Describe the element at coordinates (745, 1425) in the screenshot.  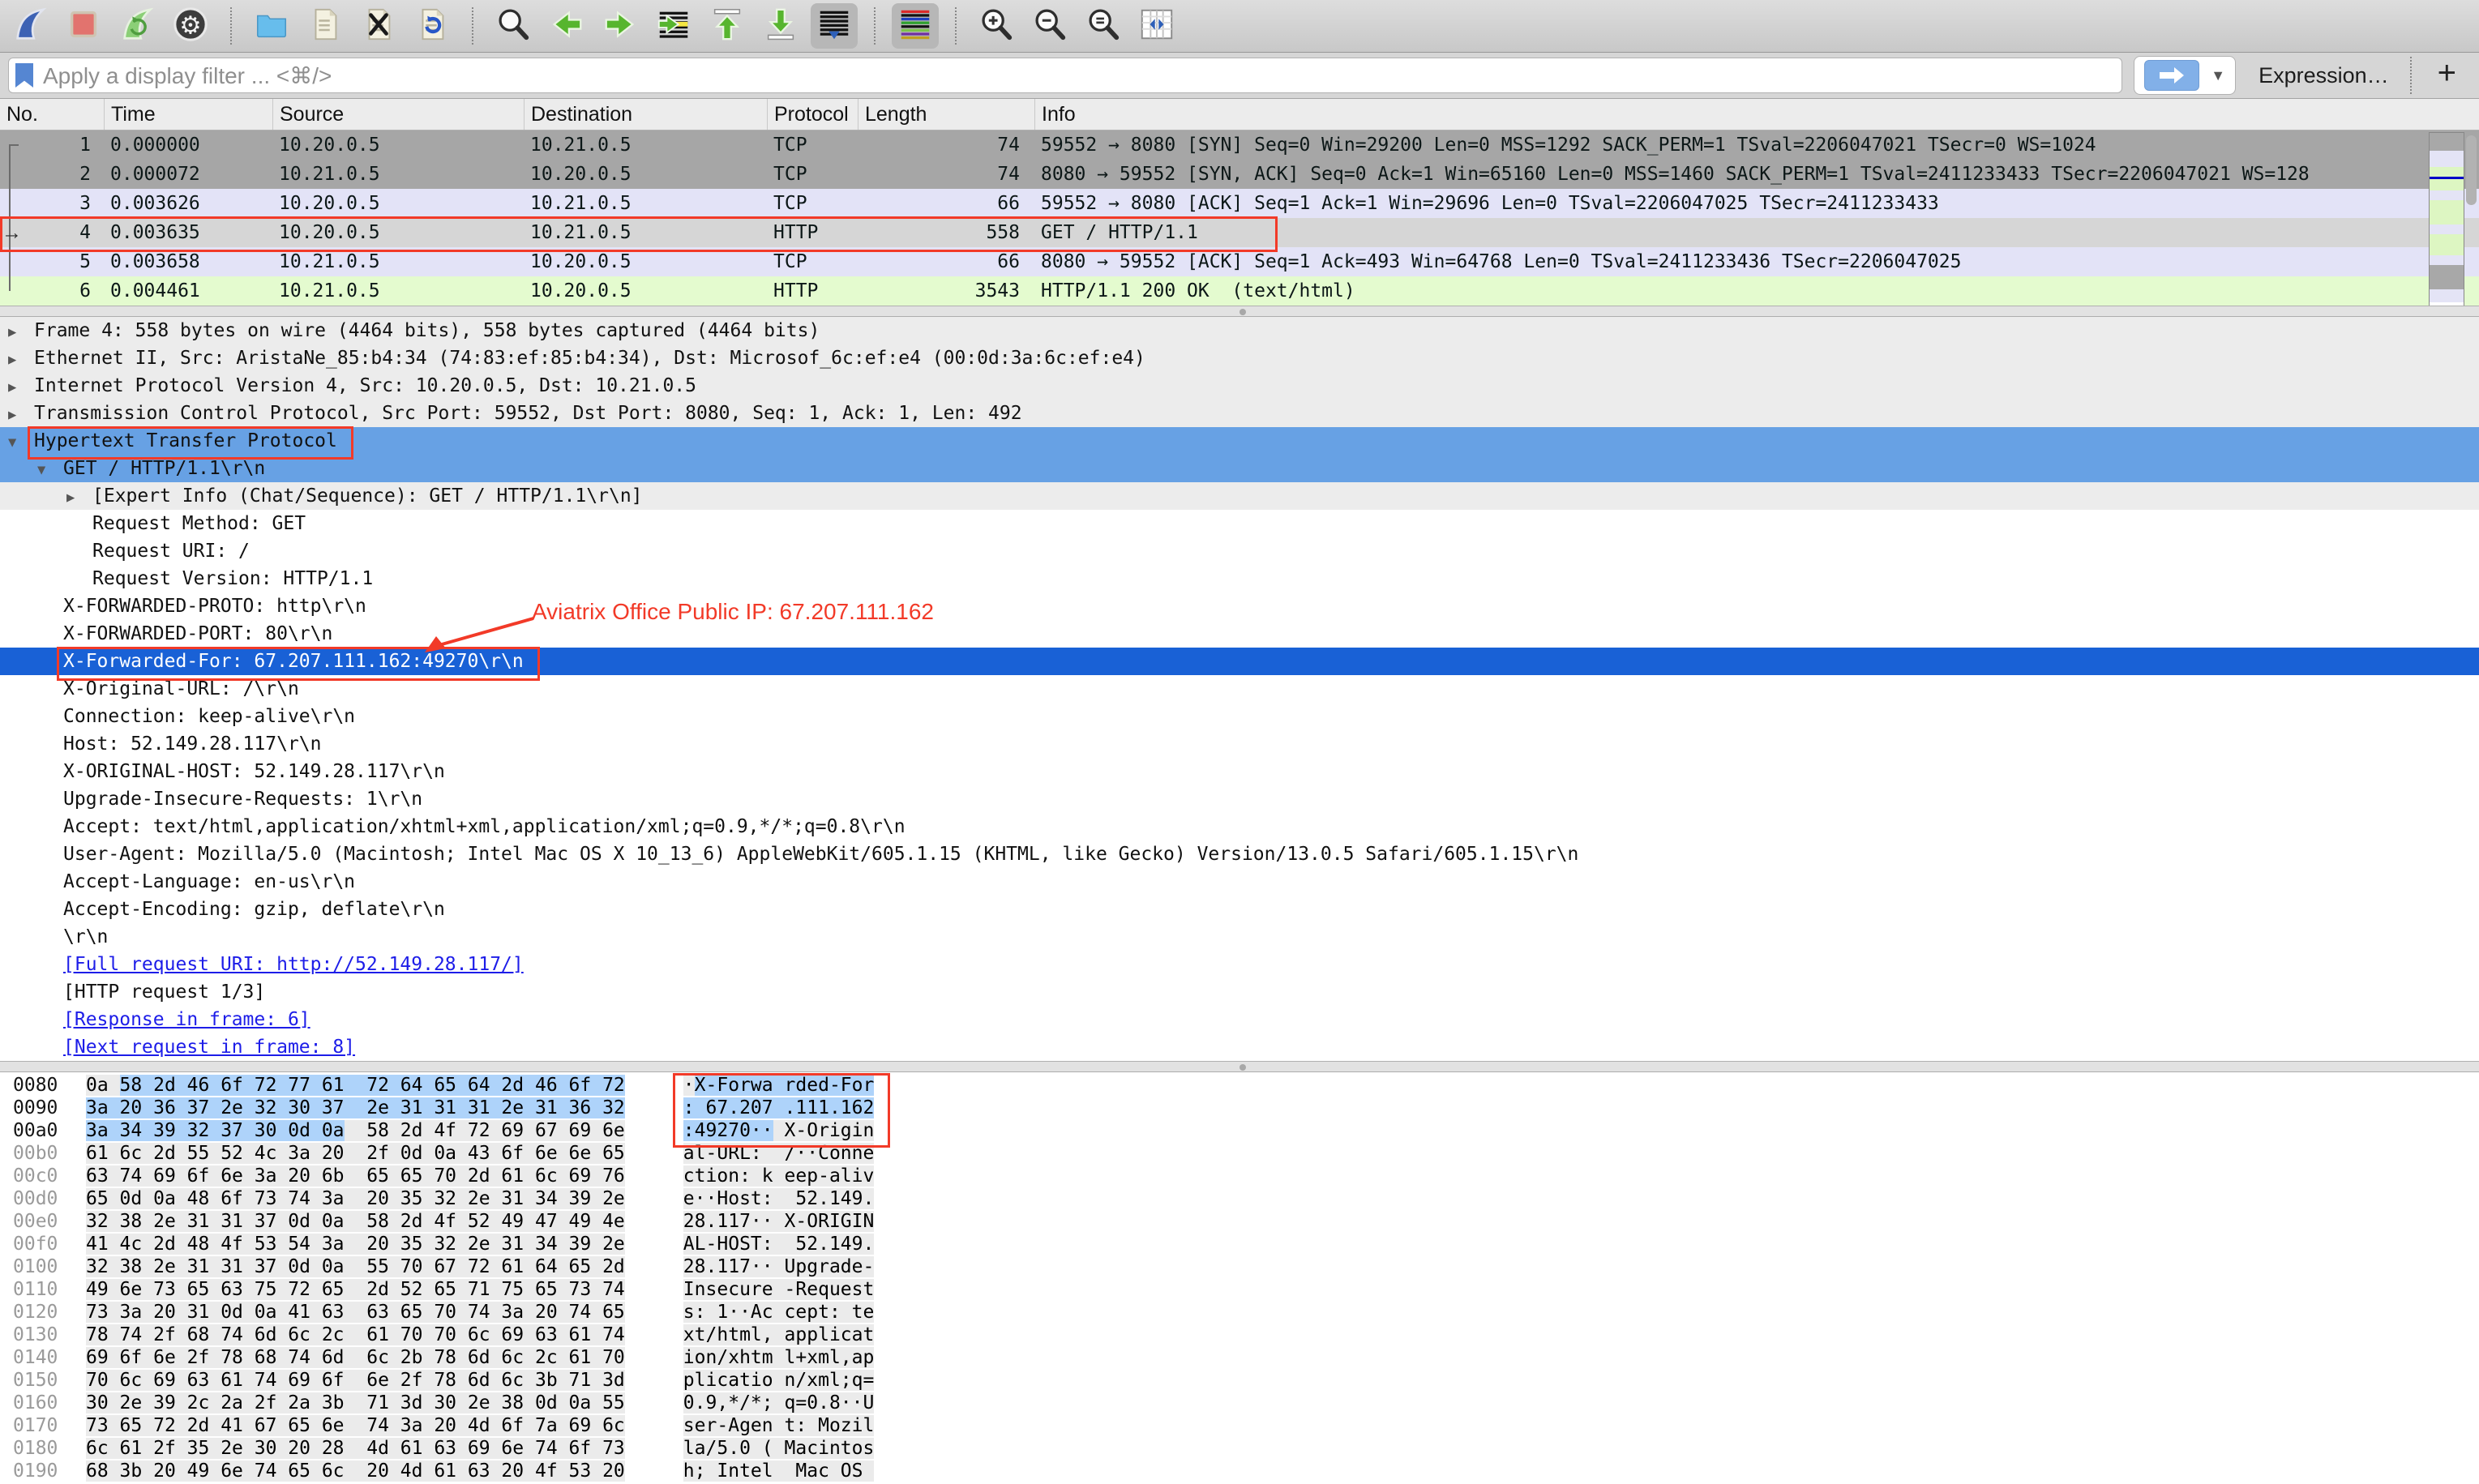
I see `ascii-char: g` at that location.